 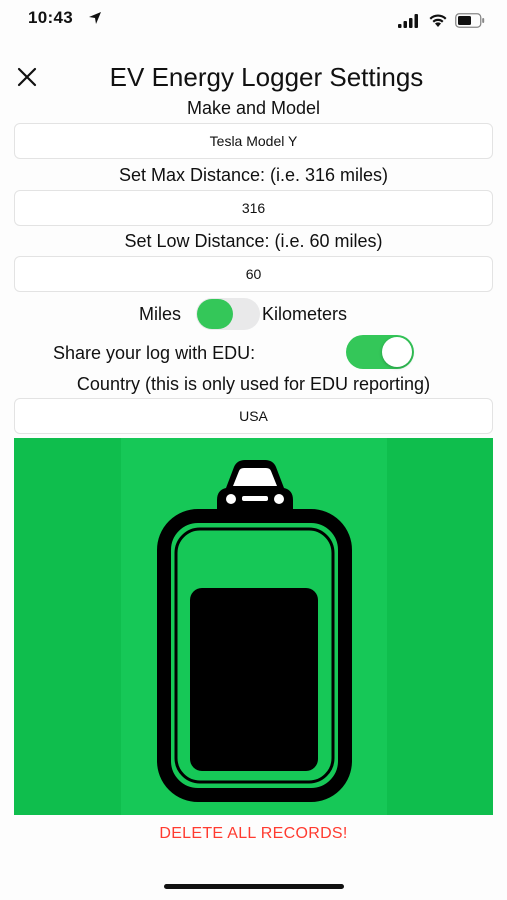 I want to click on max-distance-label: Set Max Distance: (i.e. 316 miles), so click(x=253, y=175).